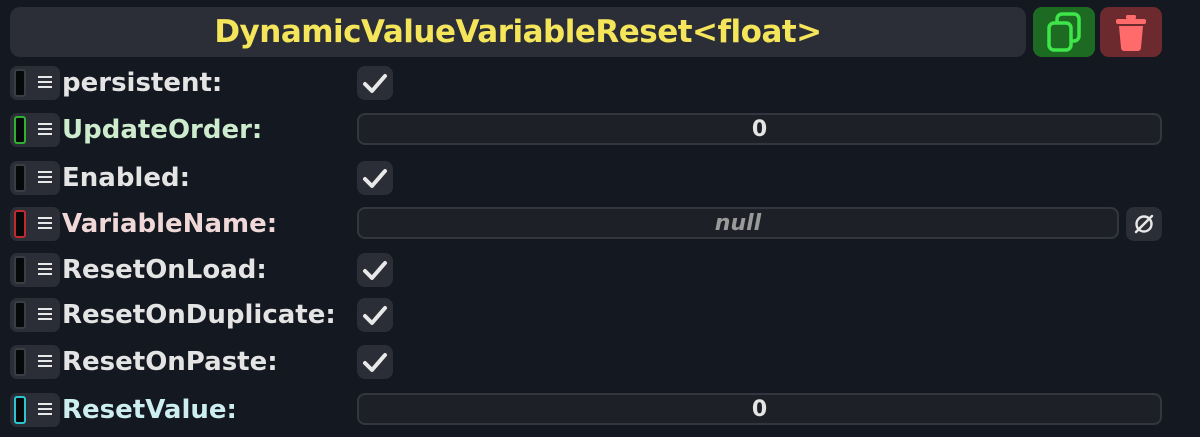 The height and width of the screenshot is (437, 1200). I want to click on reset-value-input: 0, so click(759, 409).